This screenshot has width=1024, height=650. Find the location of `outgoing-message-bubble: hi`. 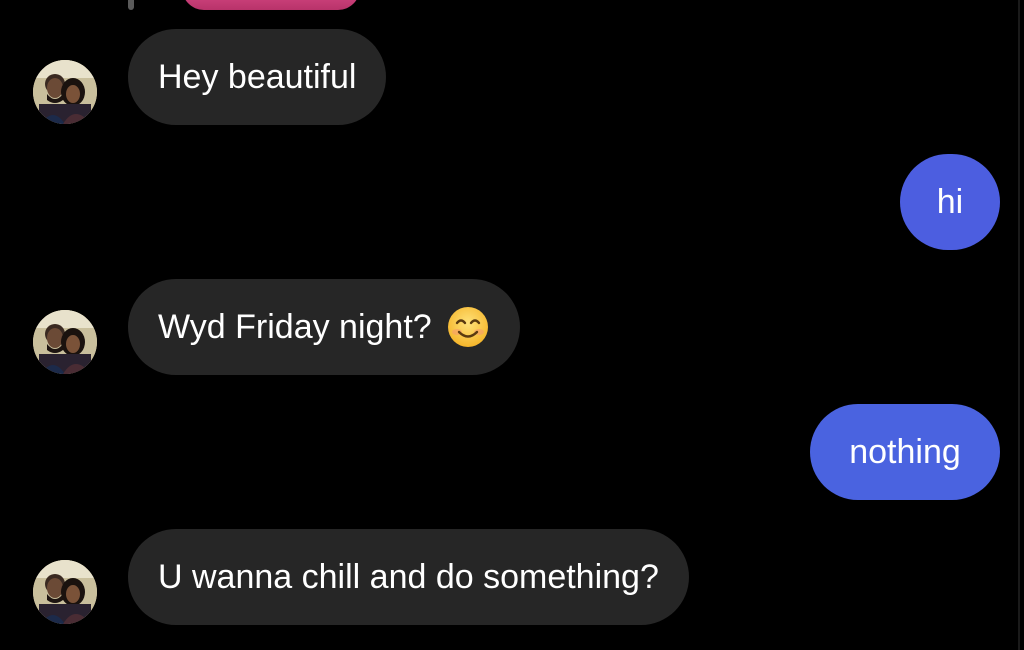

outgoing-message-bubble: hi is located at coordinates (950, 202).